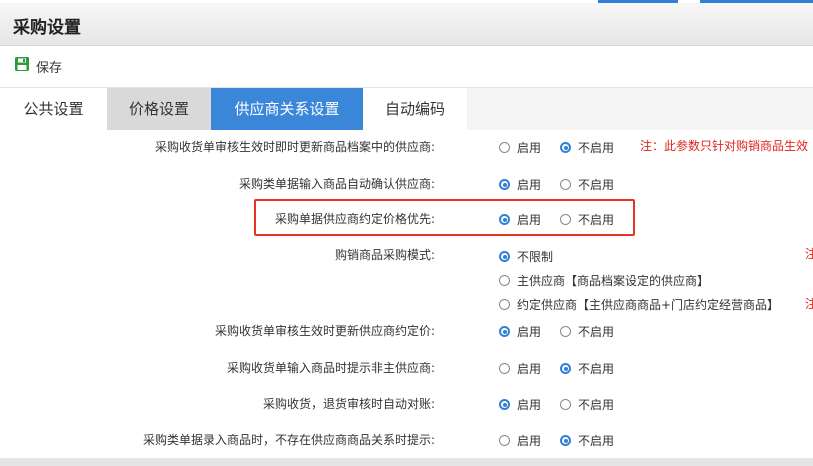 This screenshot has width=813, height=466. I want to click on toolbar: 保存, so click(406, 66).